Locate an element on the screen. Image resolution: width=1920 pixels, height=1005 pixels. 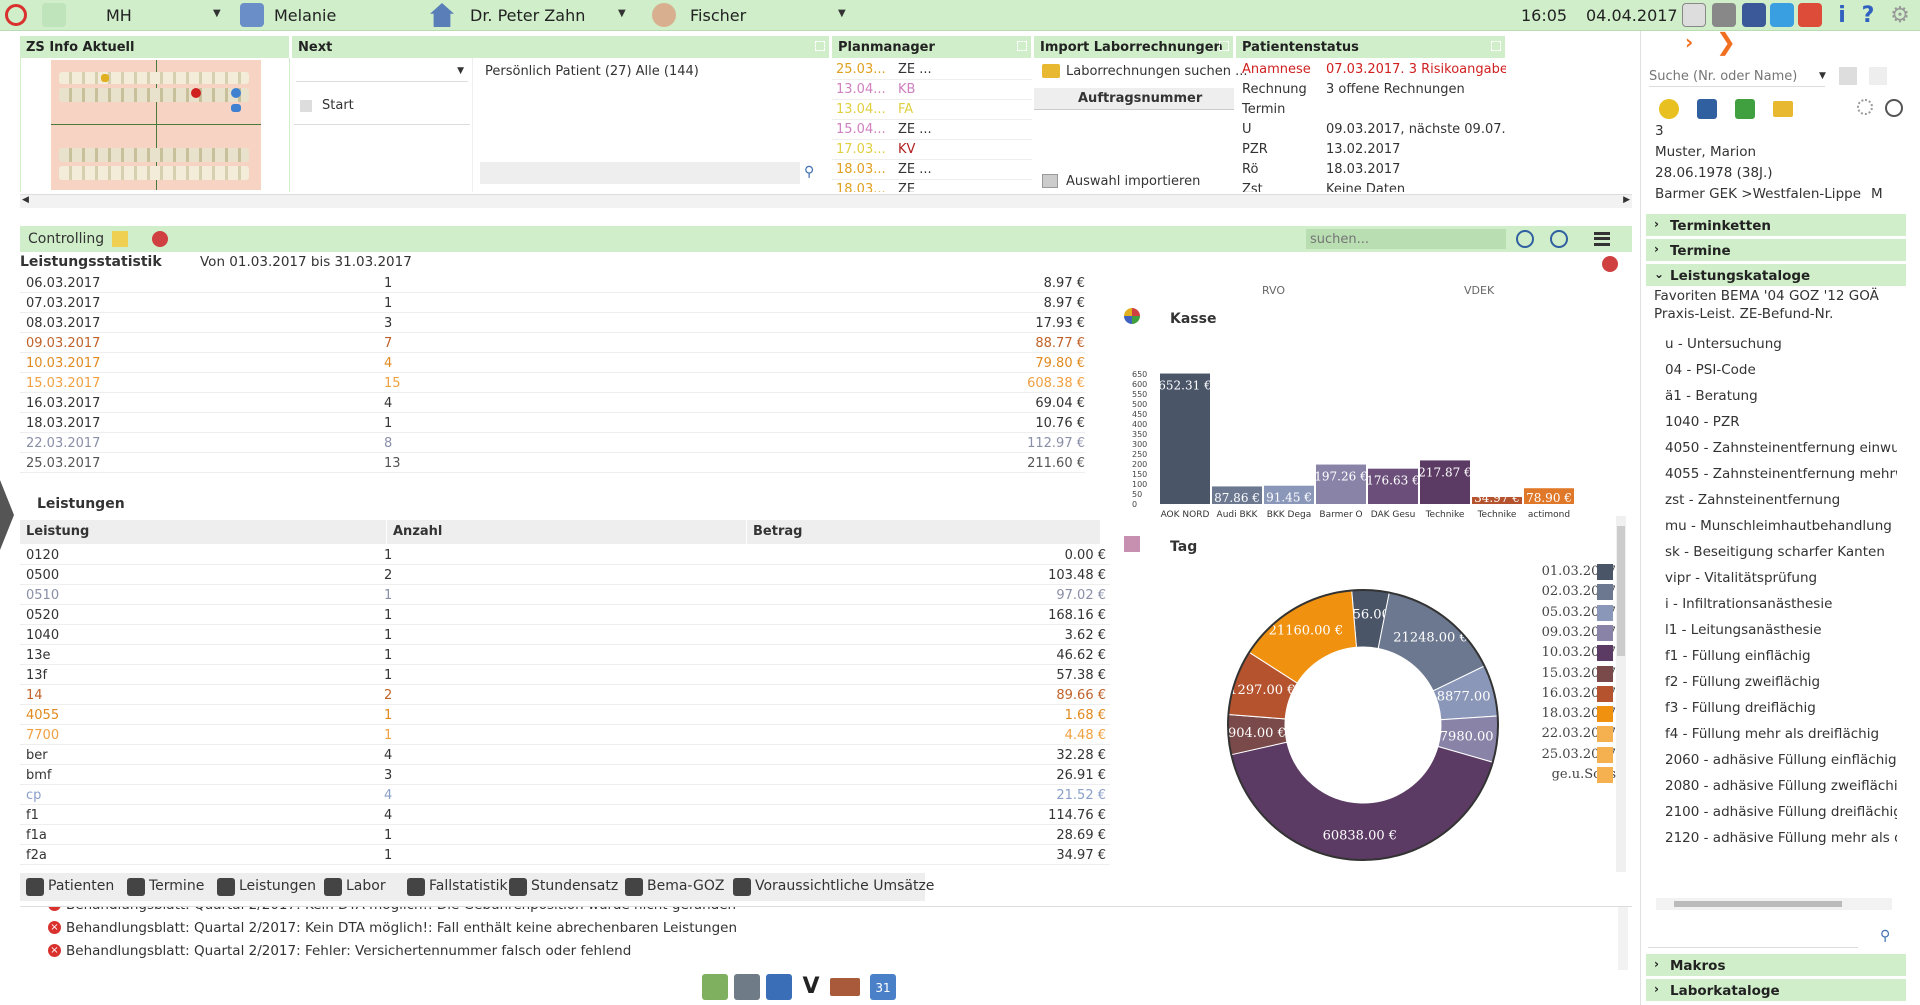
catalog-item: f3 - Füllung dreiflächig is located at coordinates (1740, 708).